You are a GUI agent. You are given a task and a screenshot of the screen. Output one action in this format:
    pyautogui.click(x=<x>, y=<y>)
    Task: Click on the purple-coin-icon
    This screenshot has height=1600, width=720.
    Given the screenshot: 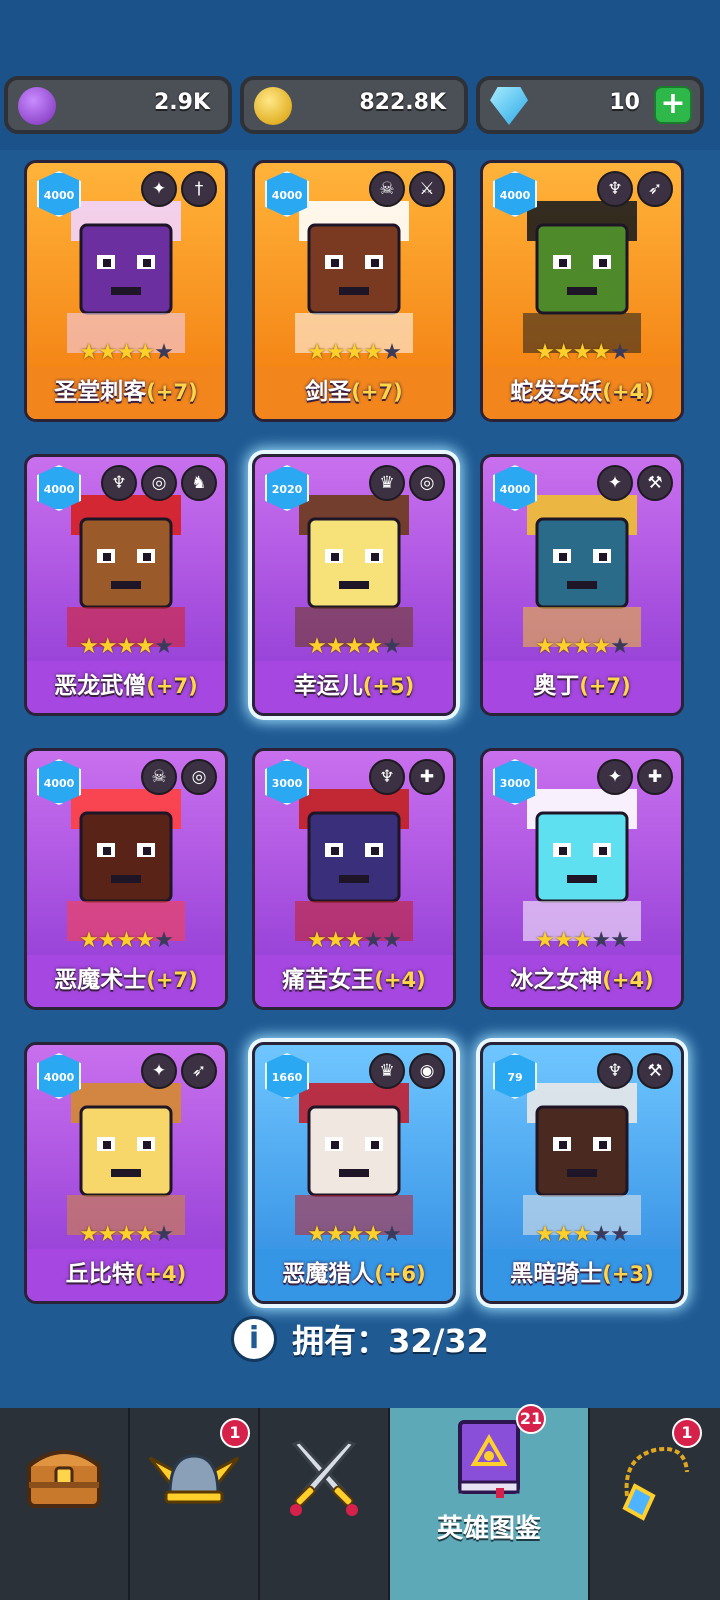 What is the action you would take?
    pyautogui.click(x=37, y=106)
    